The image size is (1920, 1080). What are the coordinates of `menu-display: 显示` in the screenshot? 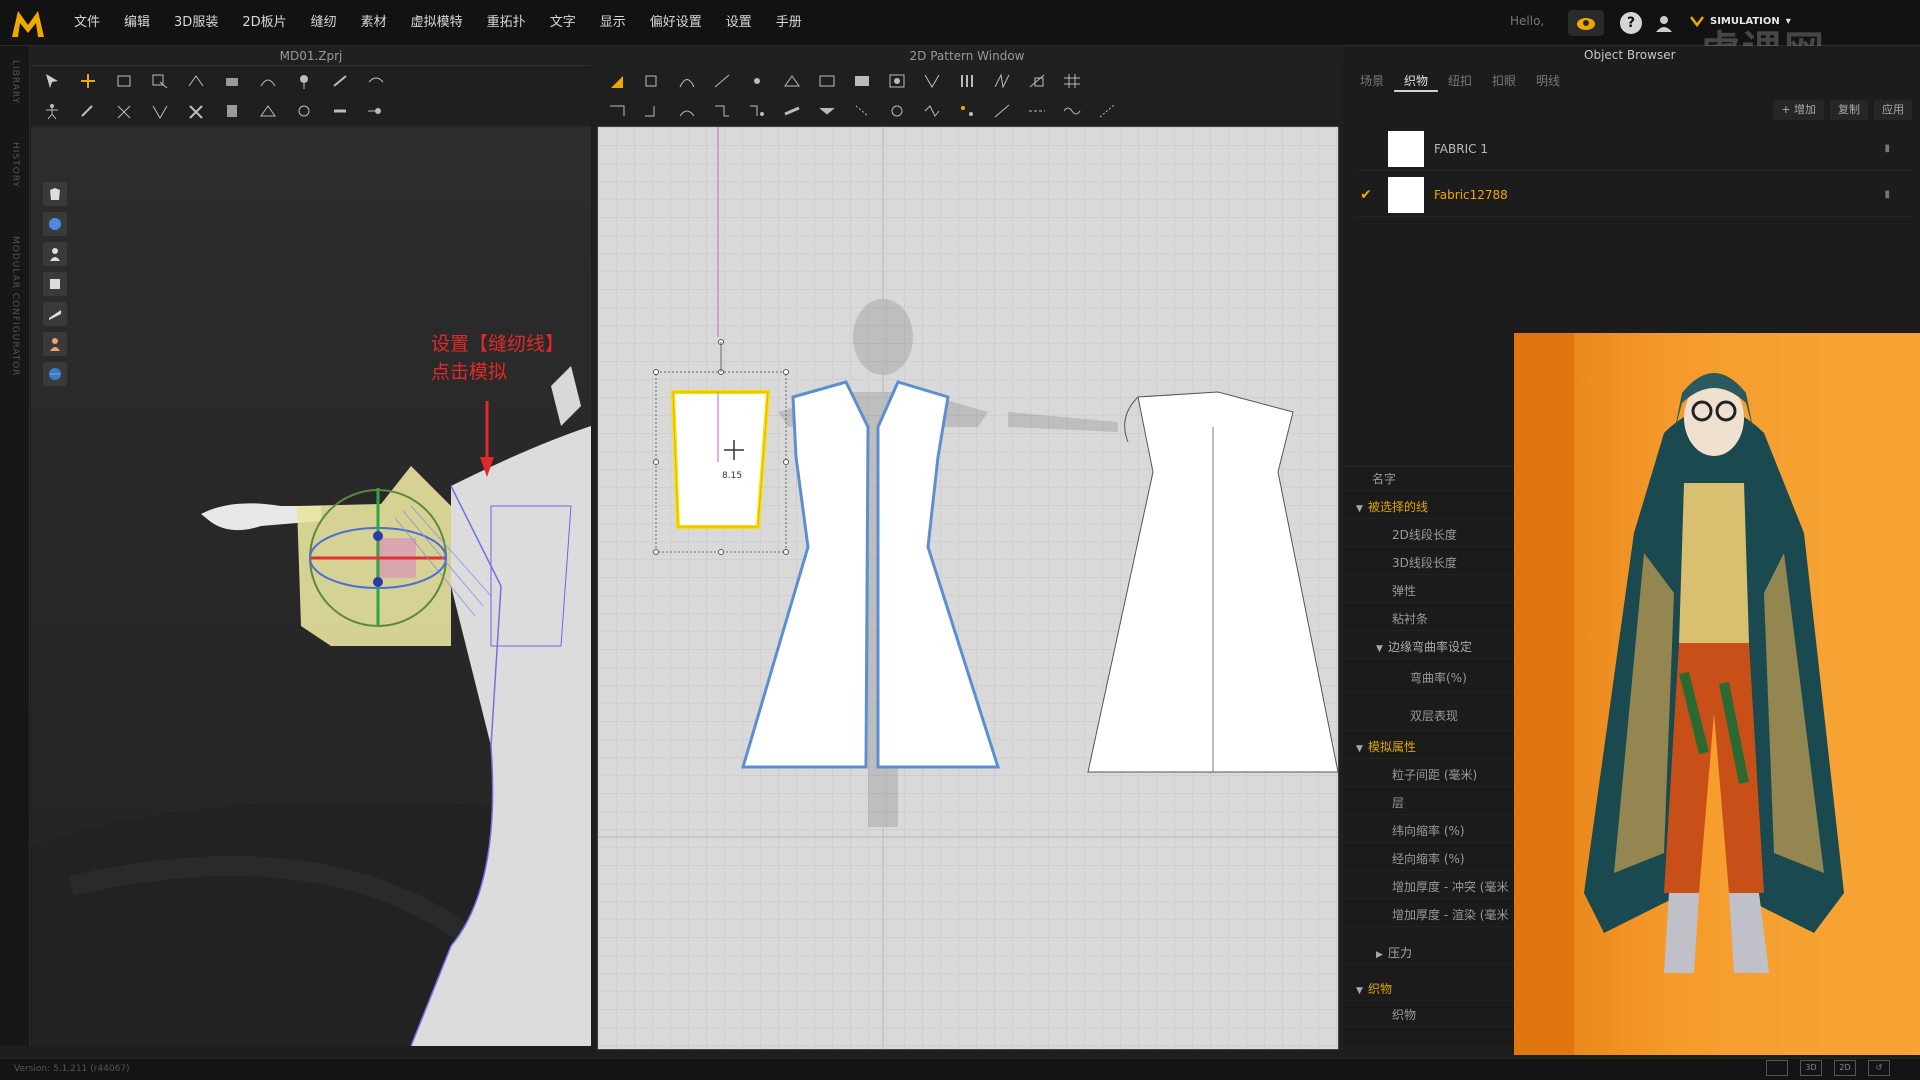 It's located at (613, 23).